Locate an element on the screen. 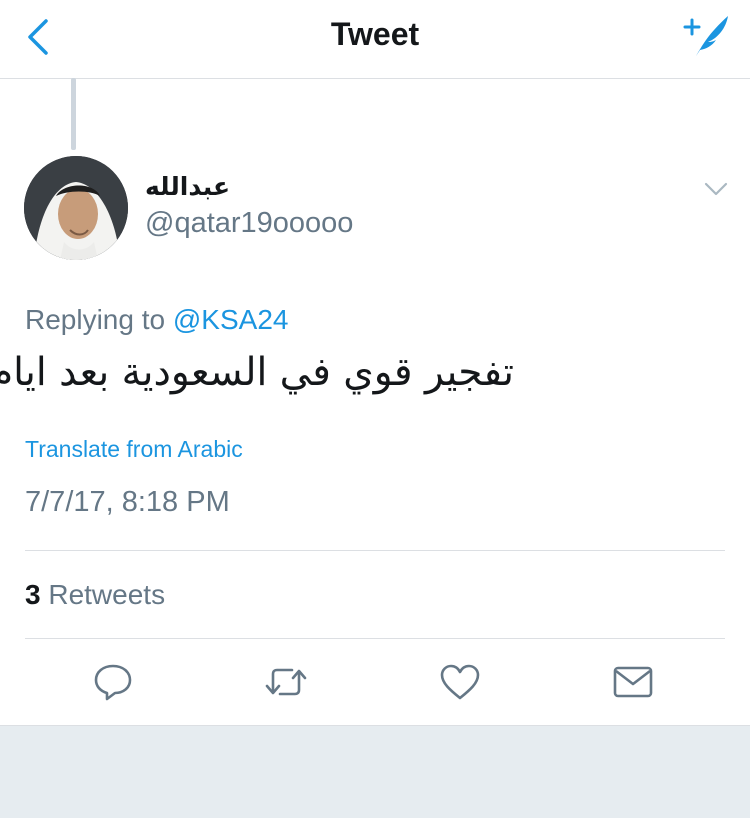 This screenshot has height=818, width=750. chevron-down-icon is located at coordinates (716, 189).